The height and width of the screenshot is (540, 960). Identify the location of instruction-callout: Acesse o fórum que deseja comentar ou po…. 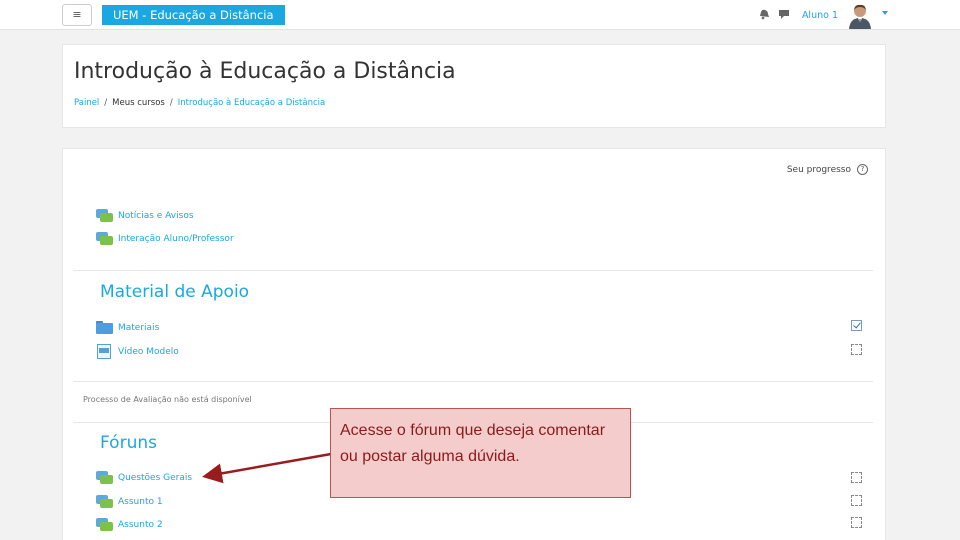
(480, 453).